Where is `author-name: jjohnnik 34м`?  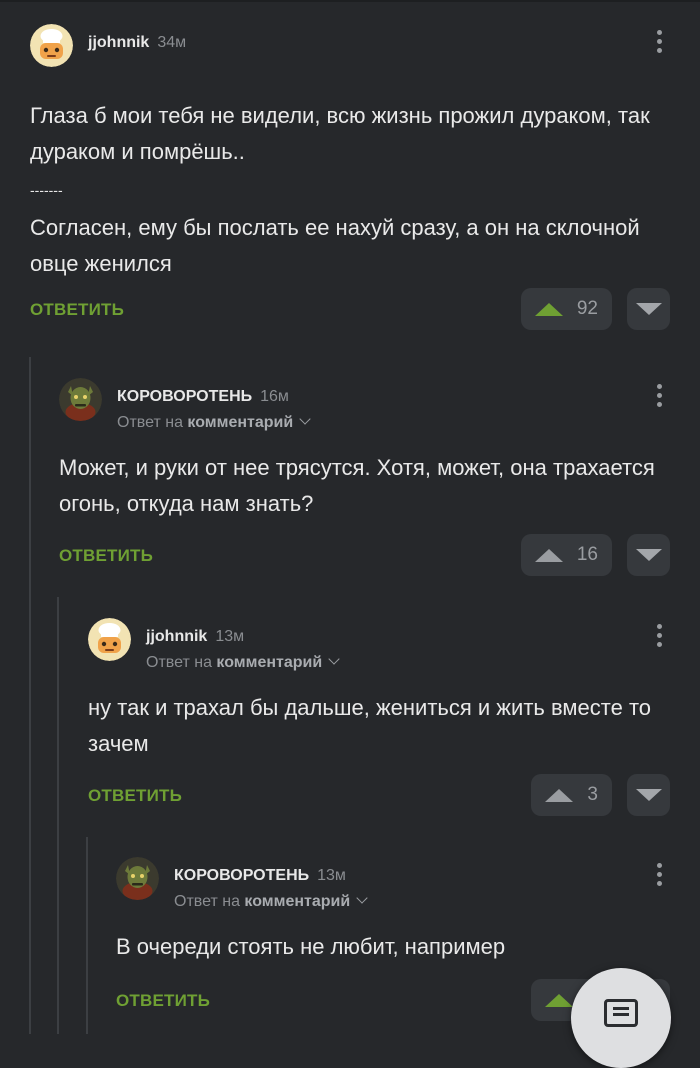
author-name: jjohnnik 34м is located at coordinates (137, 43).